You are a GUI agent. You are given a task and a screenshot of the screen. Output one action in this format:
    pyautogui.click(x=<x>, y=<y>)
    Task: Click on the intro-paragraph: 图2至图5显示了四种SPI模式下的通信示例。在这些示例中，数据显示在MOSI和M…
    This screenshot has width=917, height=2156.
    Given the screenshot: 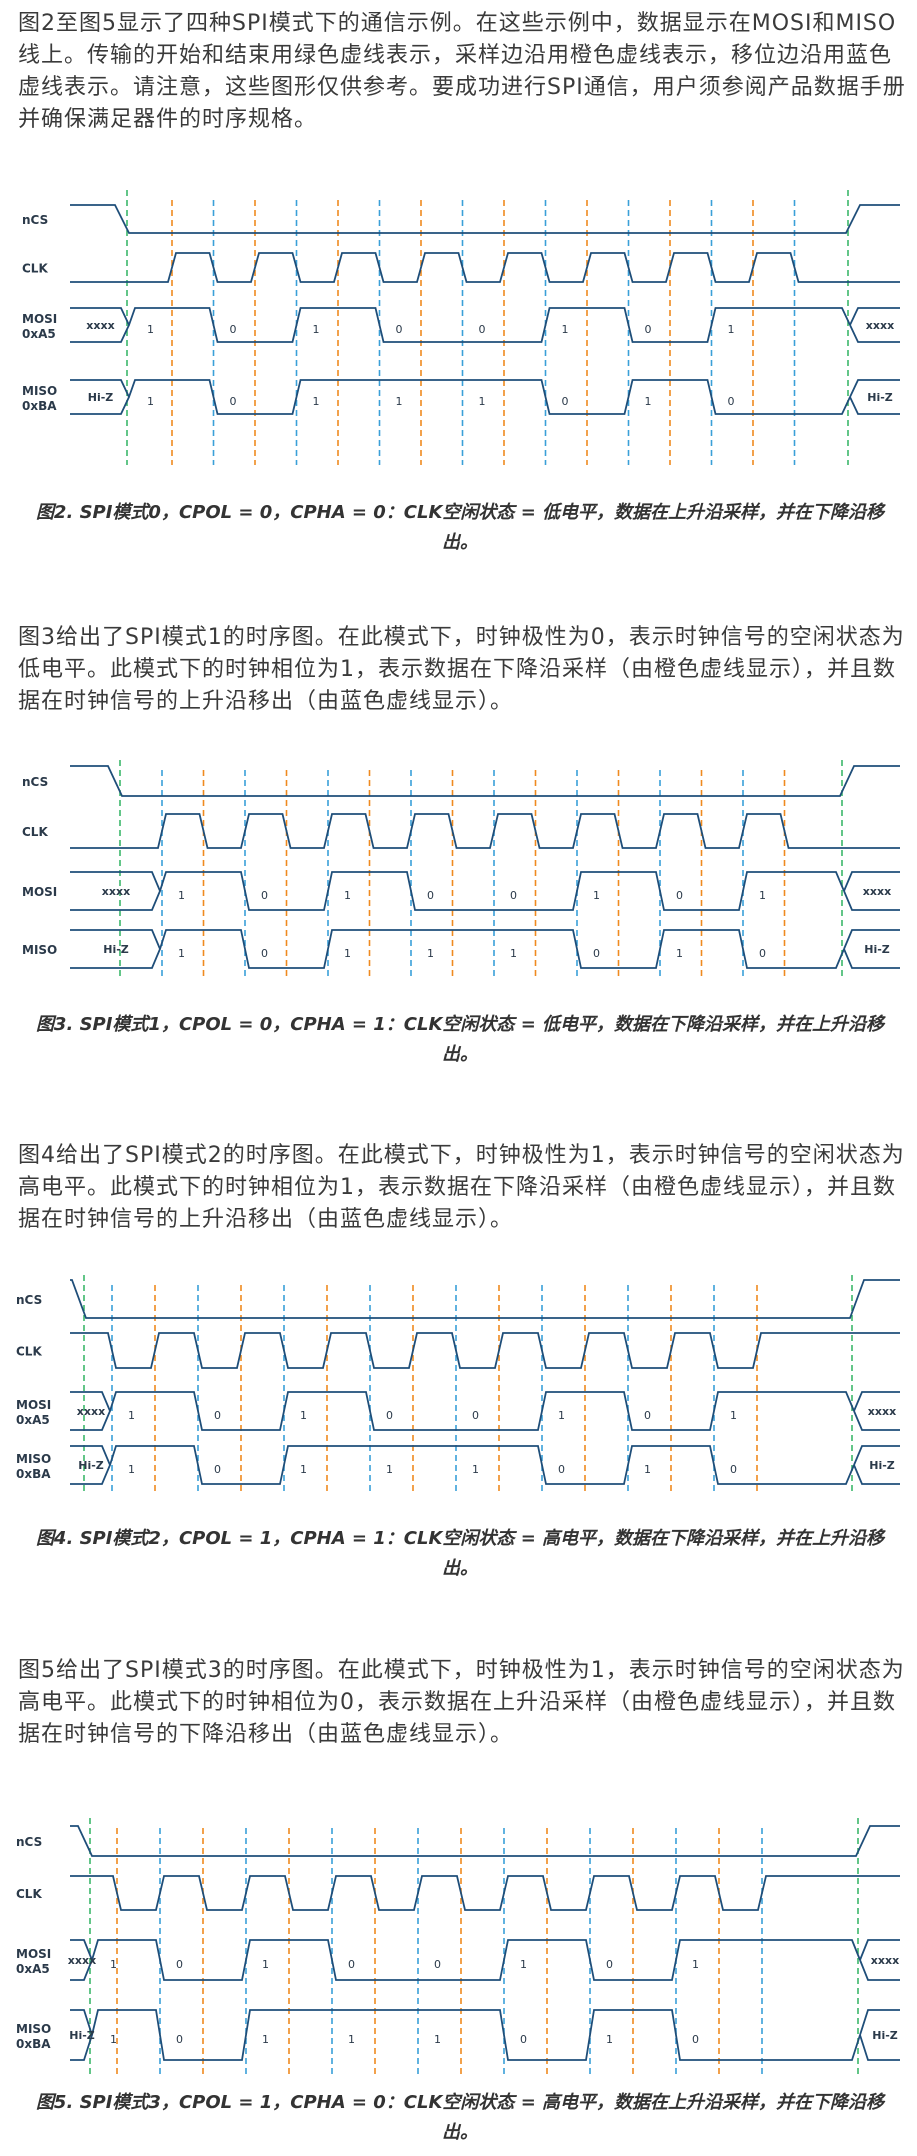 What is the action you would take?
    pyautogui.click(x=462, y=71)
    